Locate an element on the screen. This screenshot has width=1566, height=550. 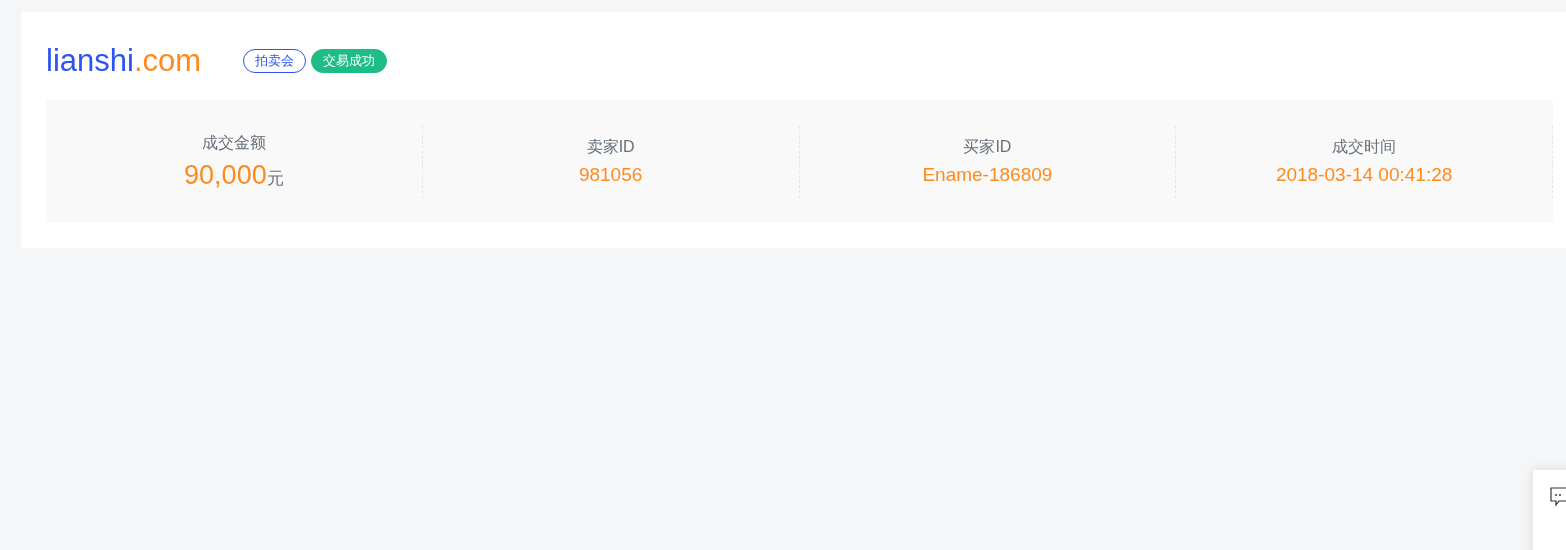
unit-label: 元 is located at coordinates (275, 178).